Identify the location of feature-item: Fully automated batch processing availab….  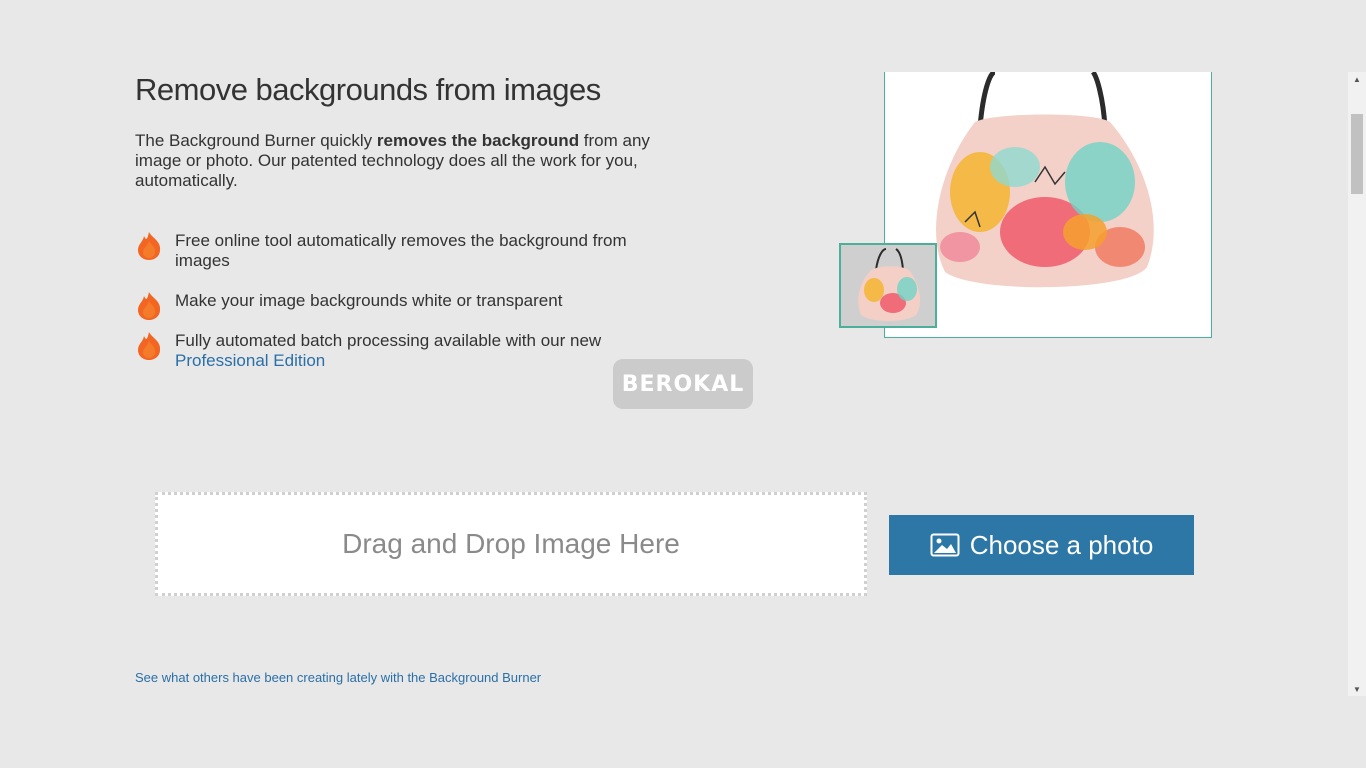
(405, 351).